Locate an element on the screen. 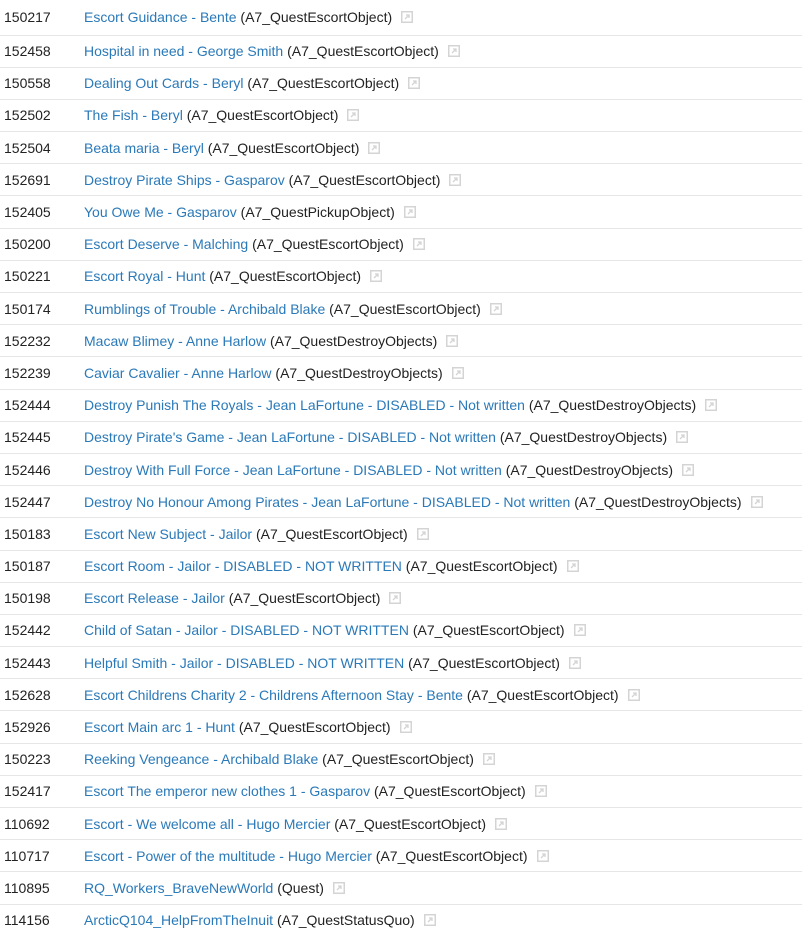 The width and height of the screenshot is (802, 936). quest-link: Escort Deserve - Malching is located at coordinates (166, 244).